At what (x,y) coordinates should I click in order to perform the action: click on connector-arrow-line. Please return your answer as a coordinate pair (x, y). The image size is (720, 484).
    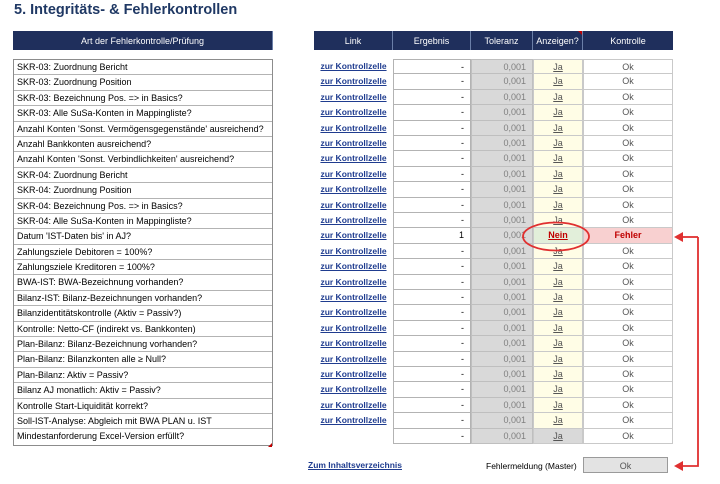
    Looking at the image, I should click on (690, 352).